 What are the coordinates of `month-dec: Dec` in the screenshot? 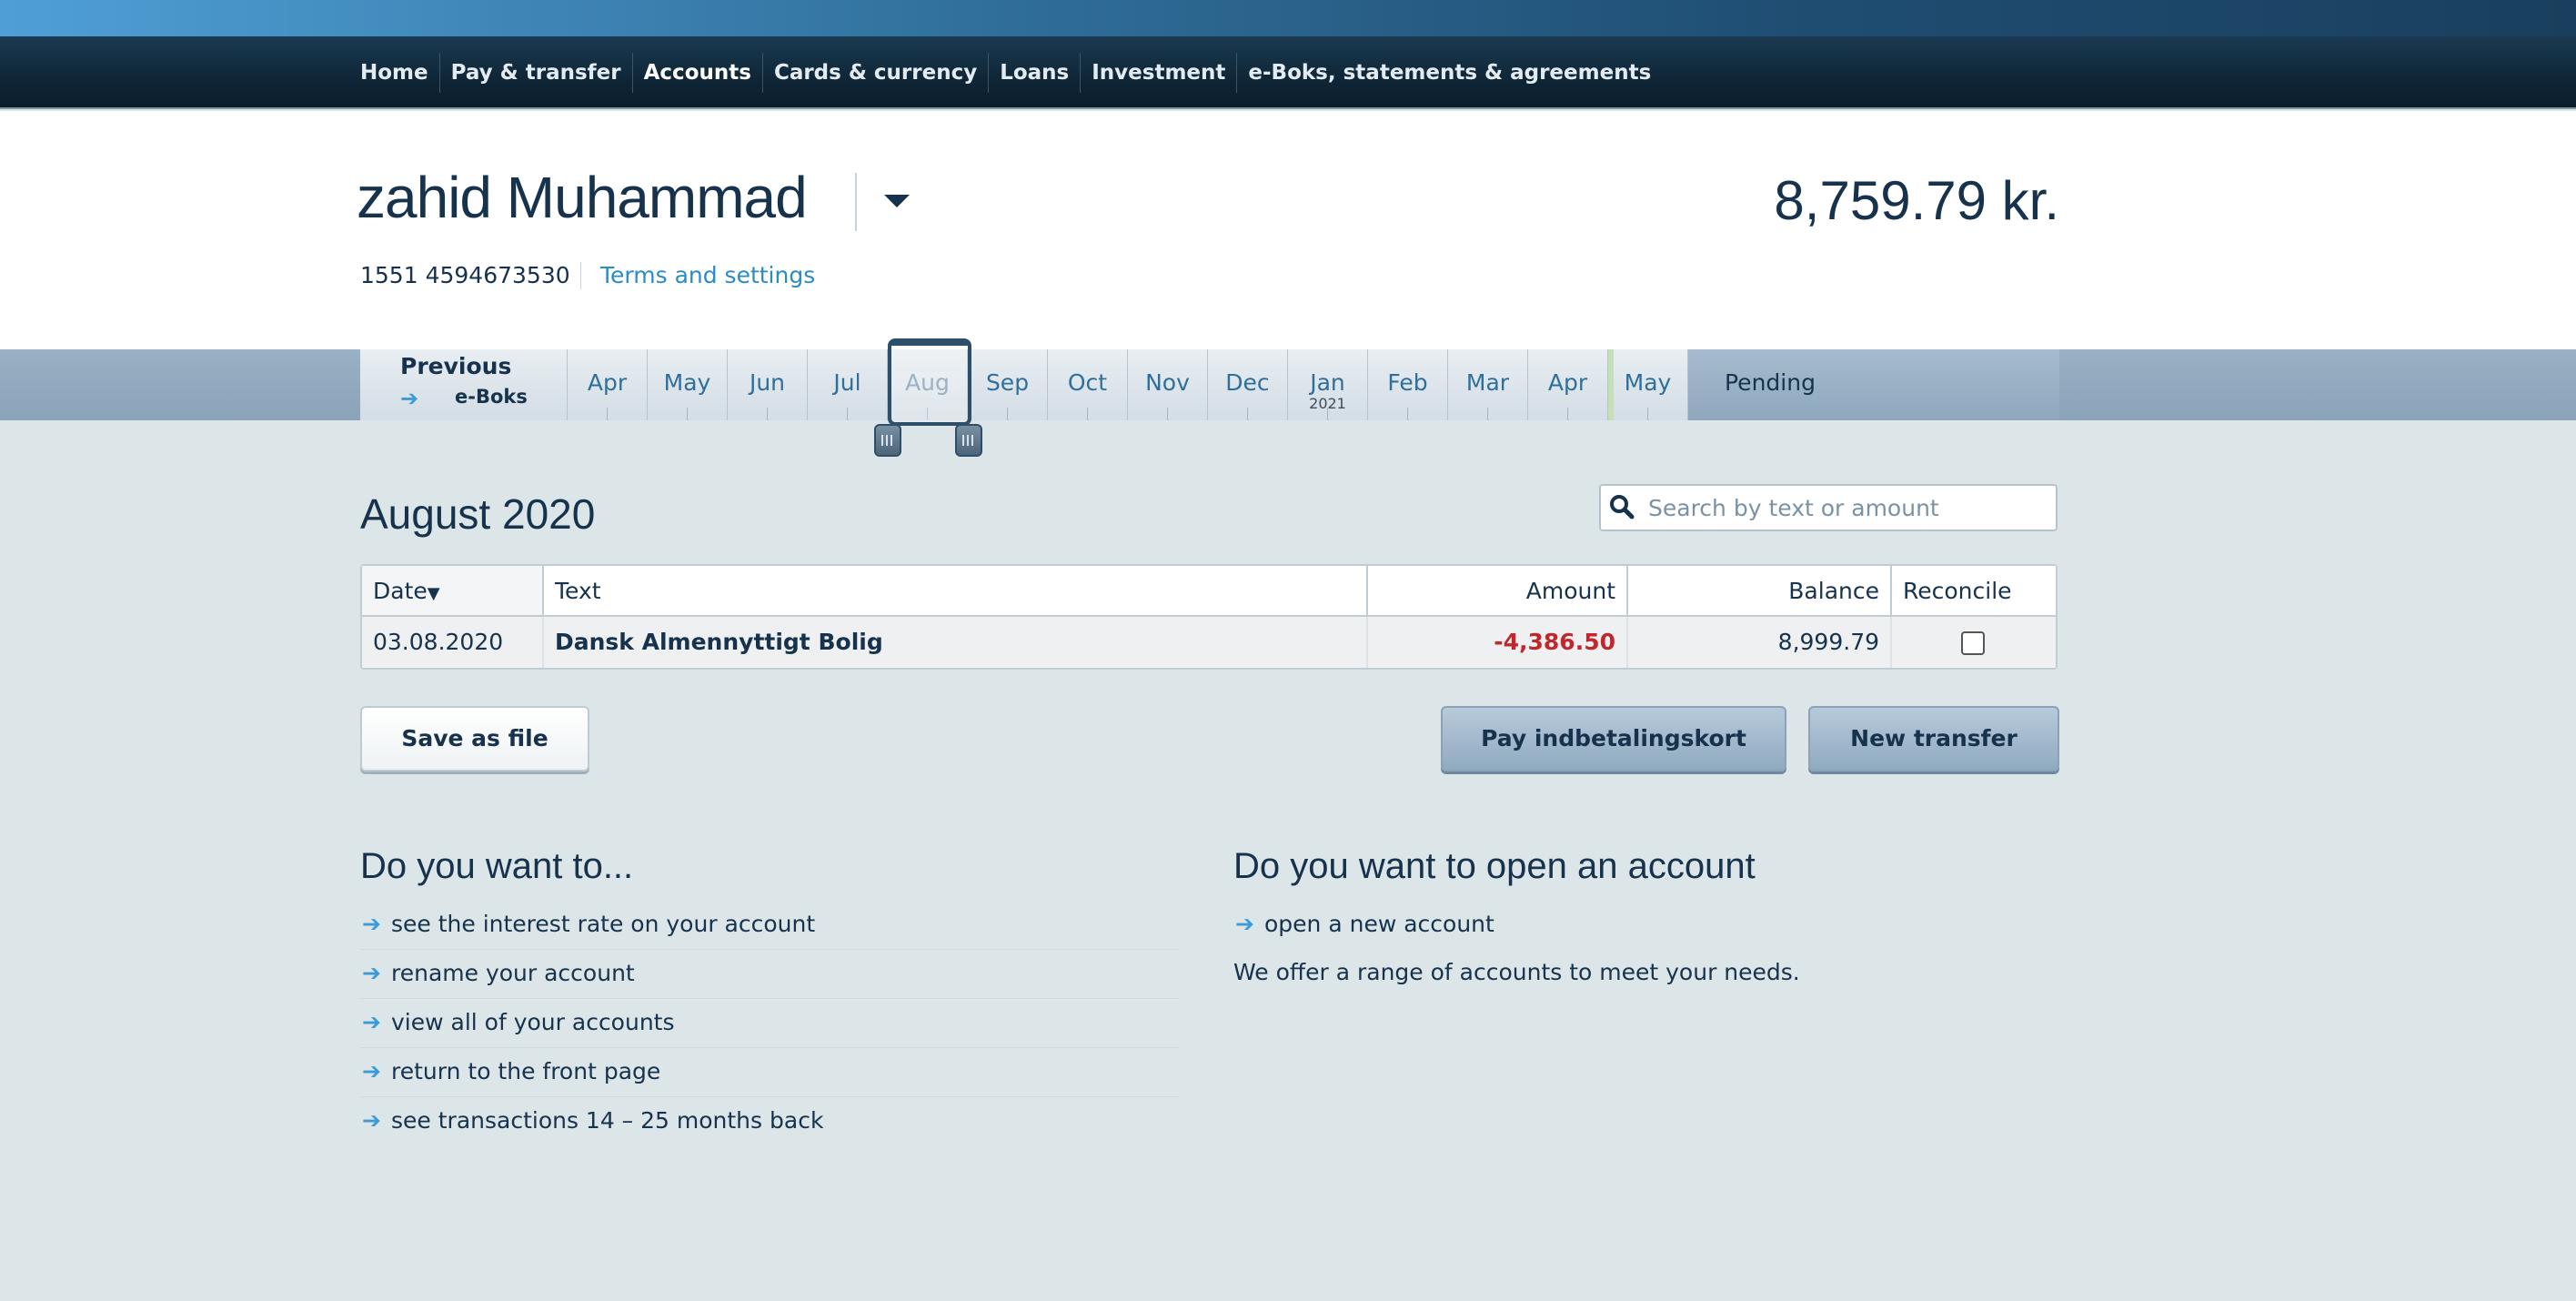 It's located at (1248, 384).